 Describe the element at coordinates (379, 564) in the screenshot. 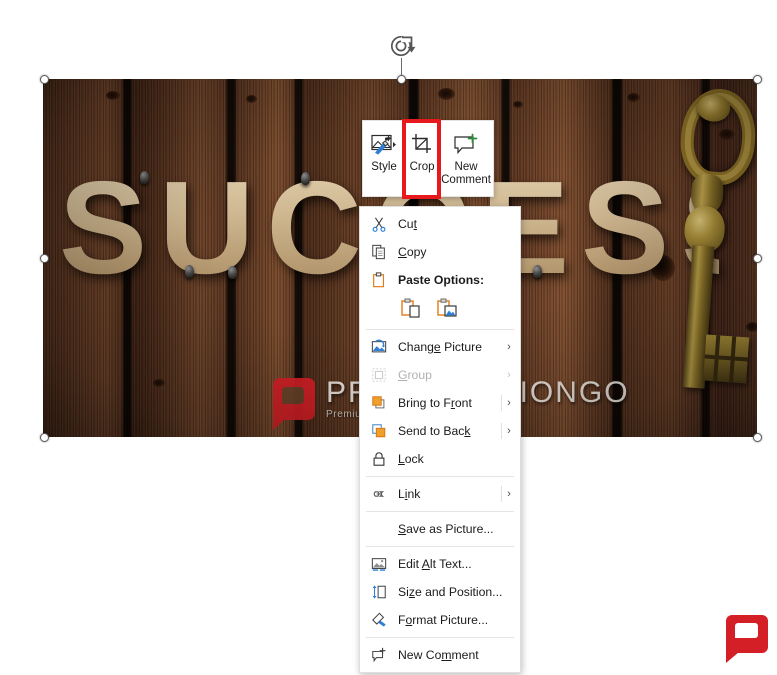

I see `alt-text-icon` at that location.